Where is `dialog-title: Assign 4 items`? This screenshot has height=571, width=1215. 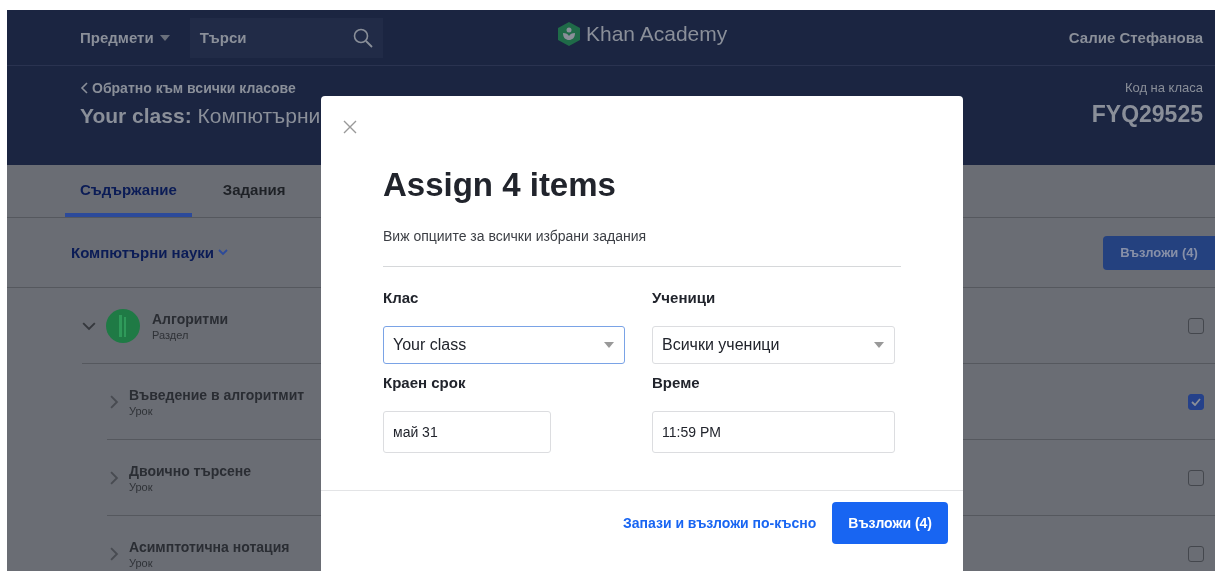 dialog-title: Assign 4 items is located at coordinates (500, 185).